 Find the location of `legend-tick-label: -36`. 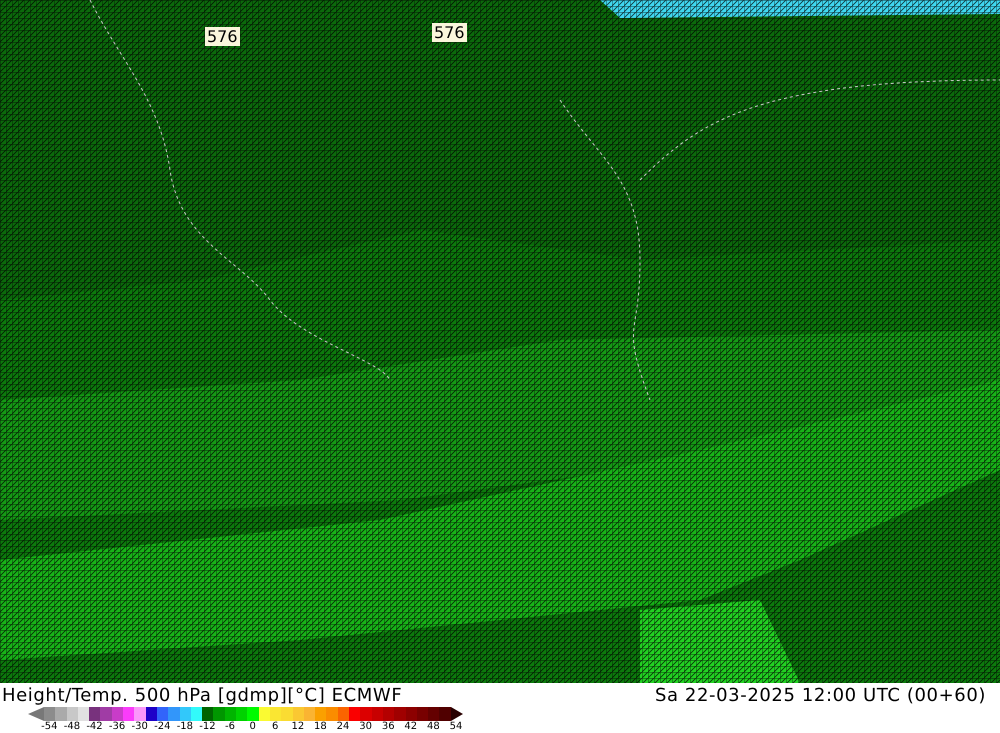

legend-tick-label: -36 is located at coordinates (117, 726).